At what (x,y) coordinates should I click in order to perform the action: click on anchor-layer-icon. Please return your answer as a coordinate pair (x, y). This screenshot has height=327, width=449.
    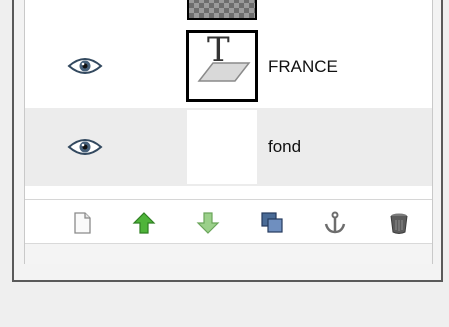
    Looking at the image, I should click on (335, 223).